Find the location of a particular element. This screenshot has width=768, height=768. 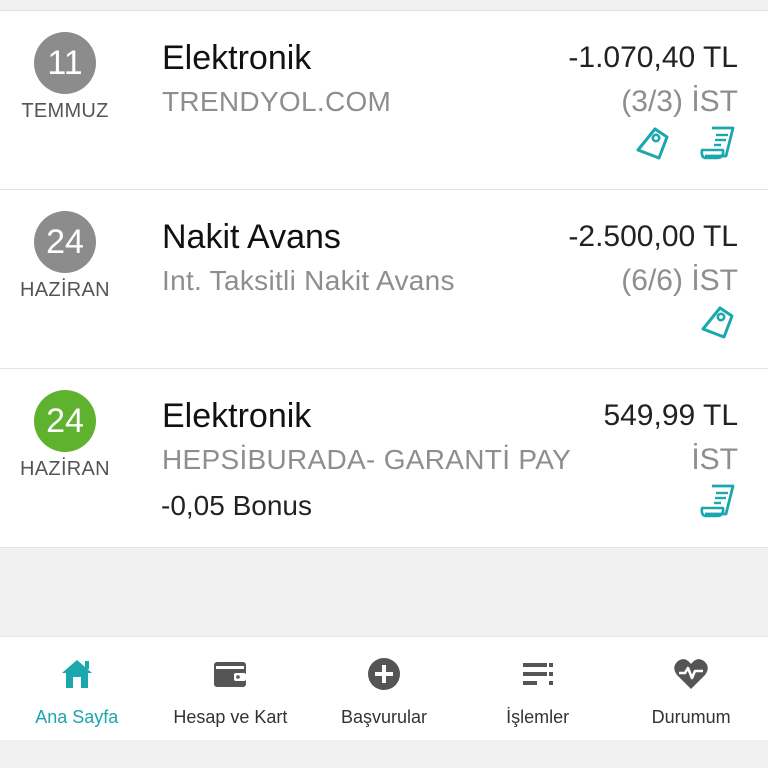

month-label: TEMMUZ is located at coordinates (65, 111).